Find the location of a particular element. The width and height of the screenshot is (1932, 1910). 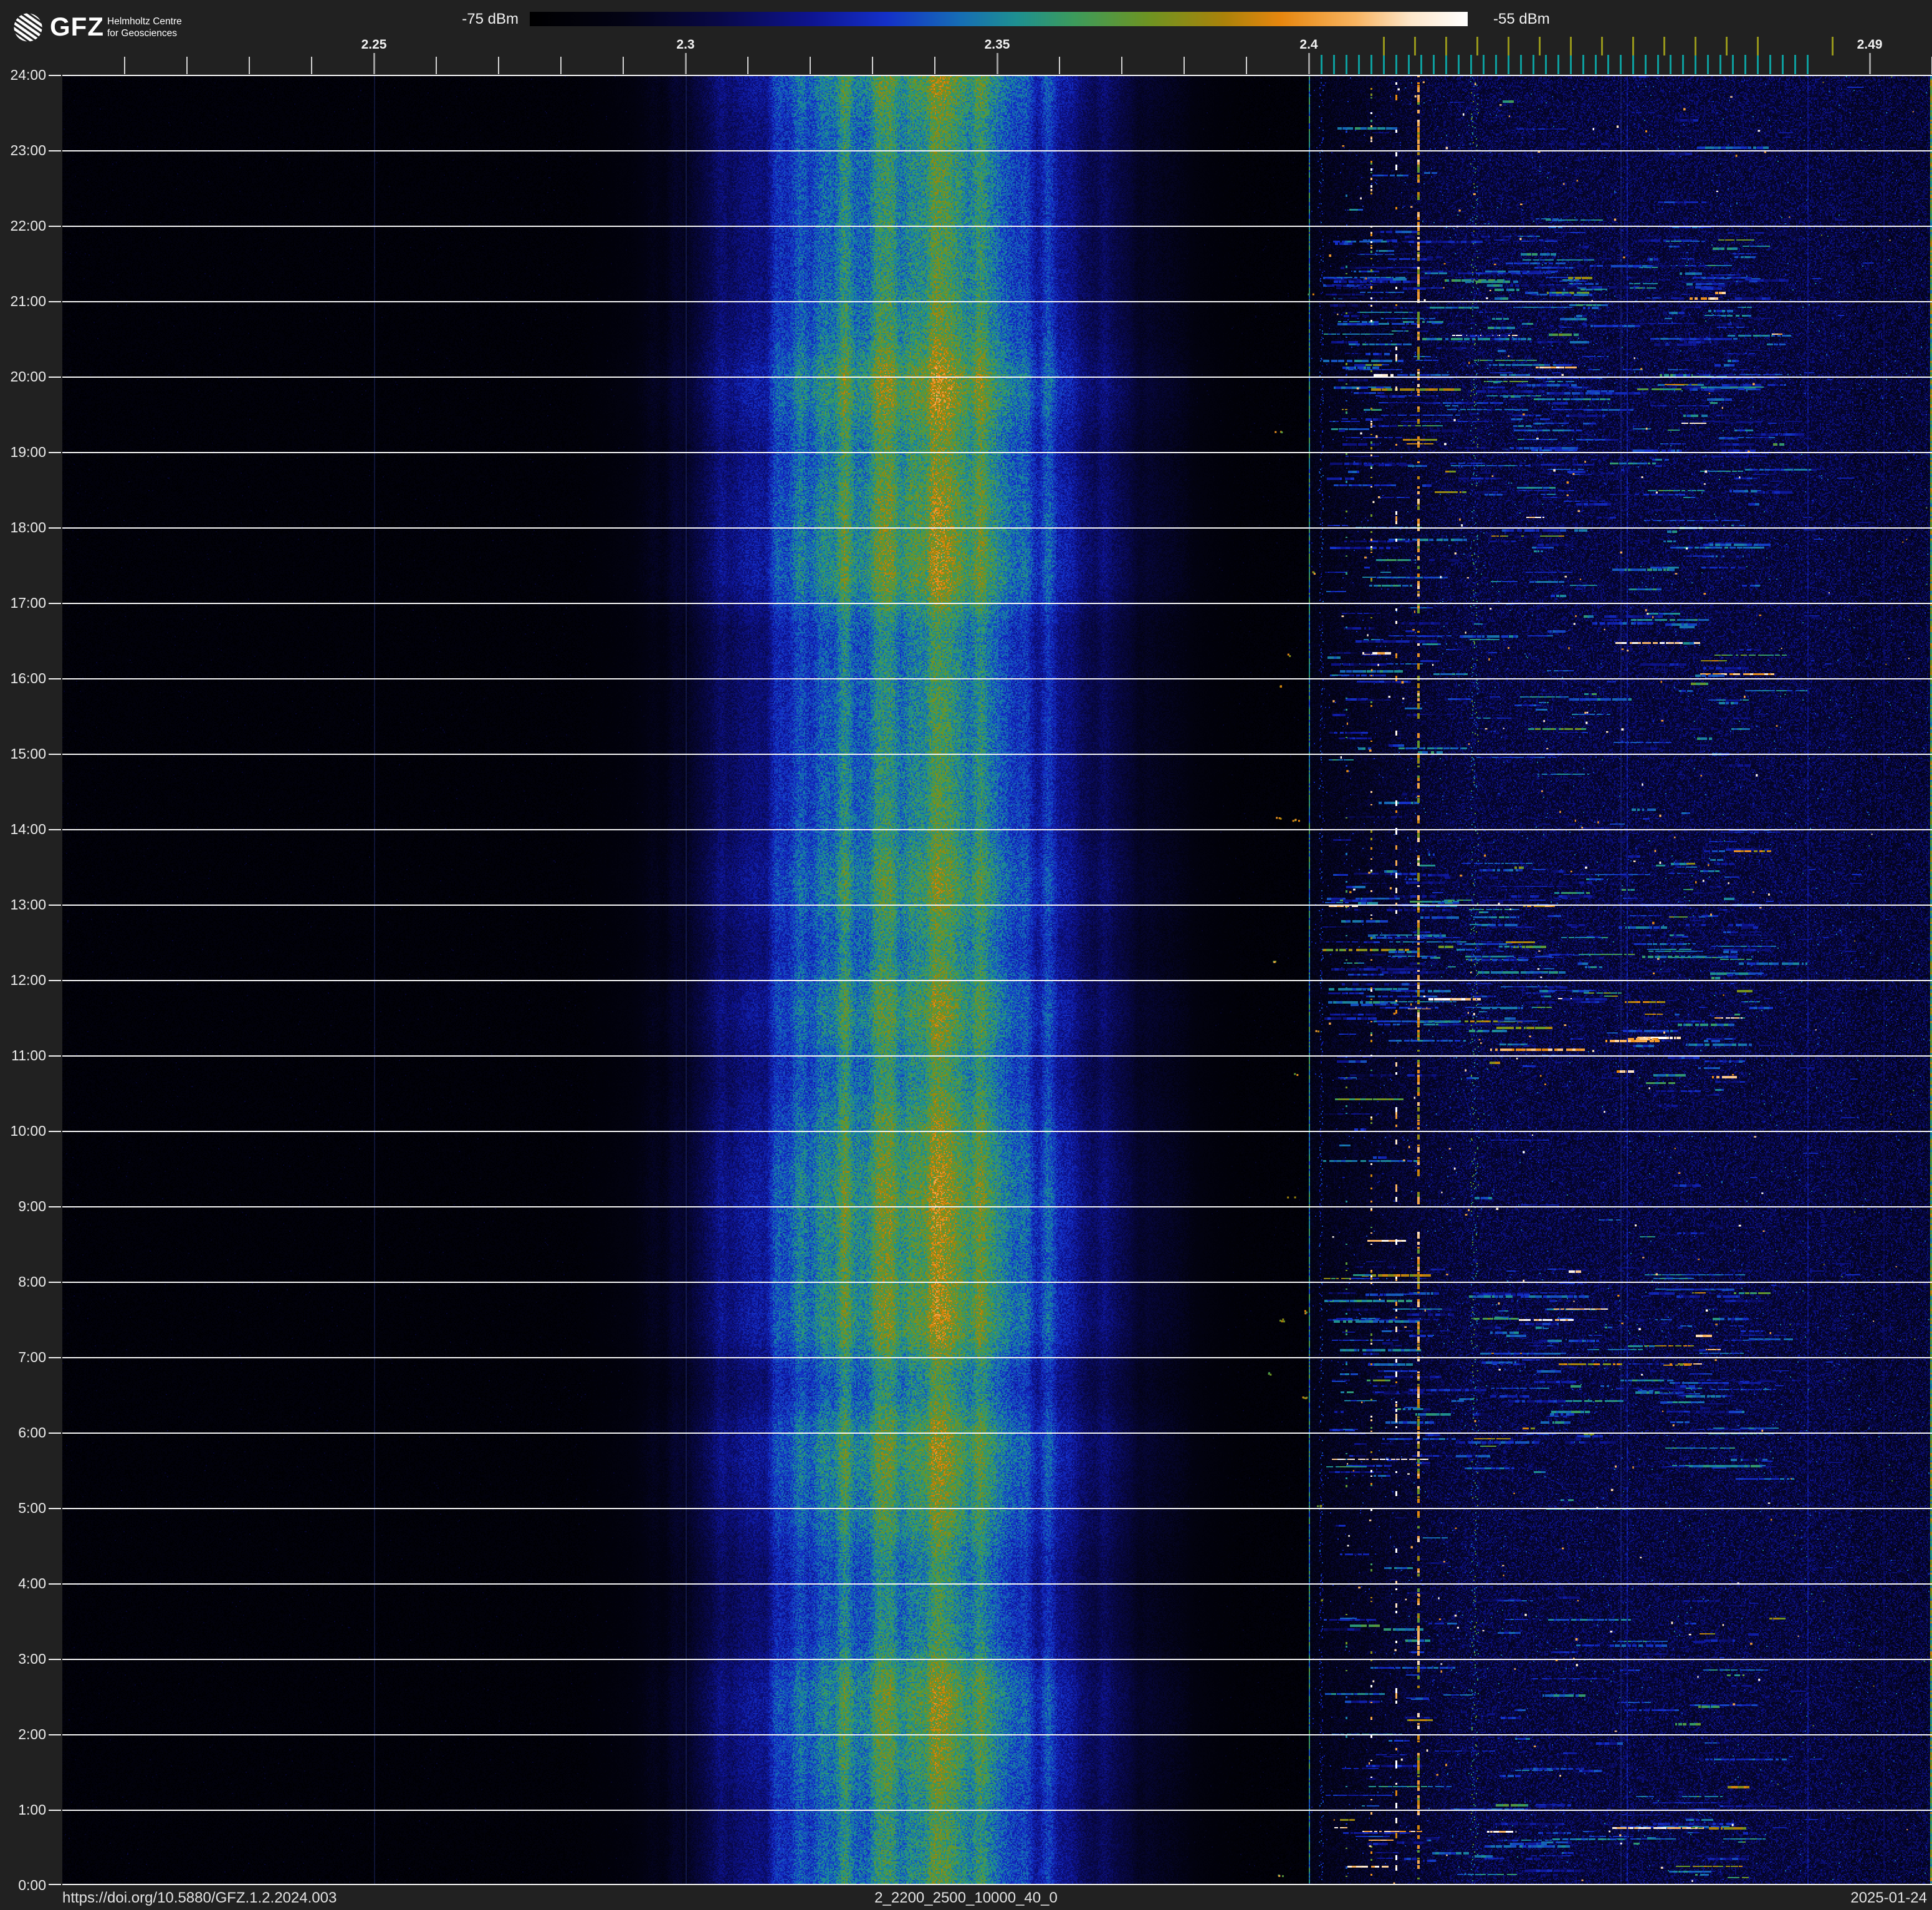

hour-label: 17:00 is located at coordinates (28, 603).